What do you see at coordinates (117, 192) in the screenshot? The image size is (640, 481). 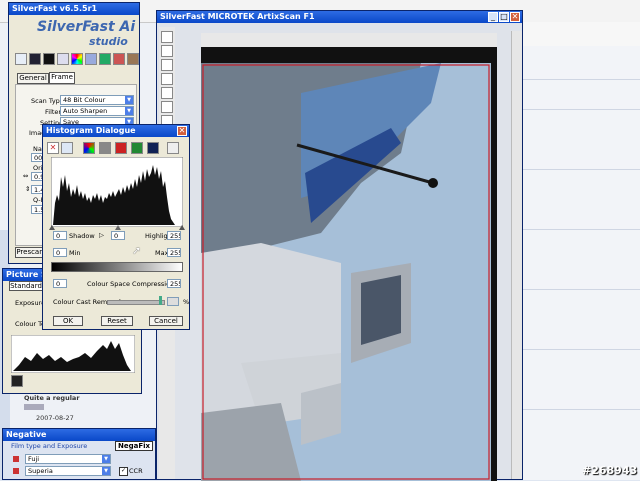 I see `main-histogram` at bounding box center [117, 192].